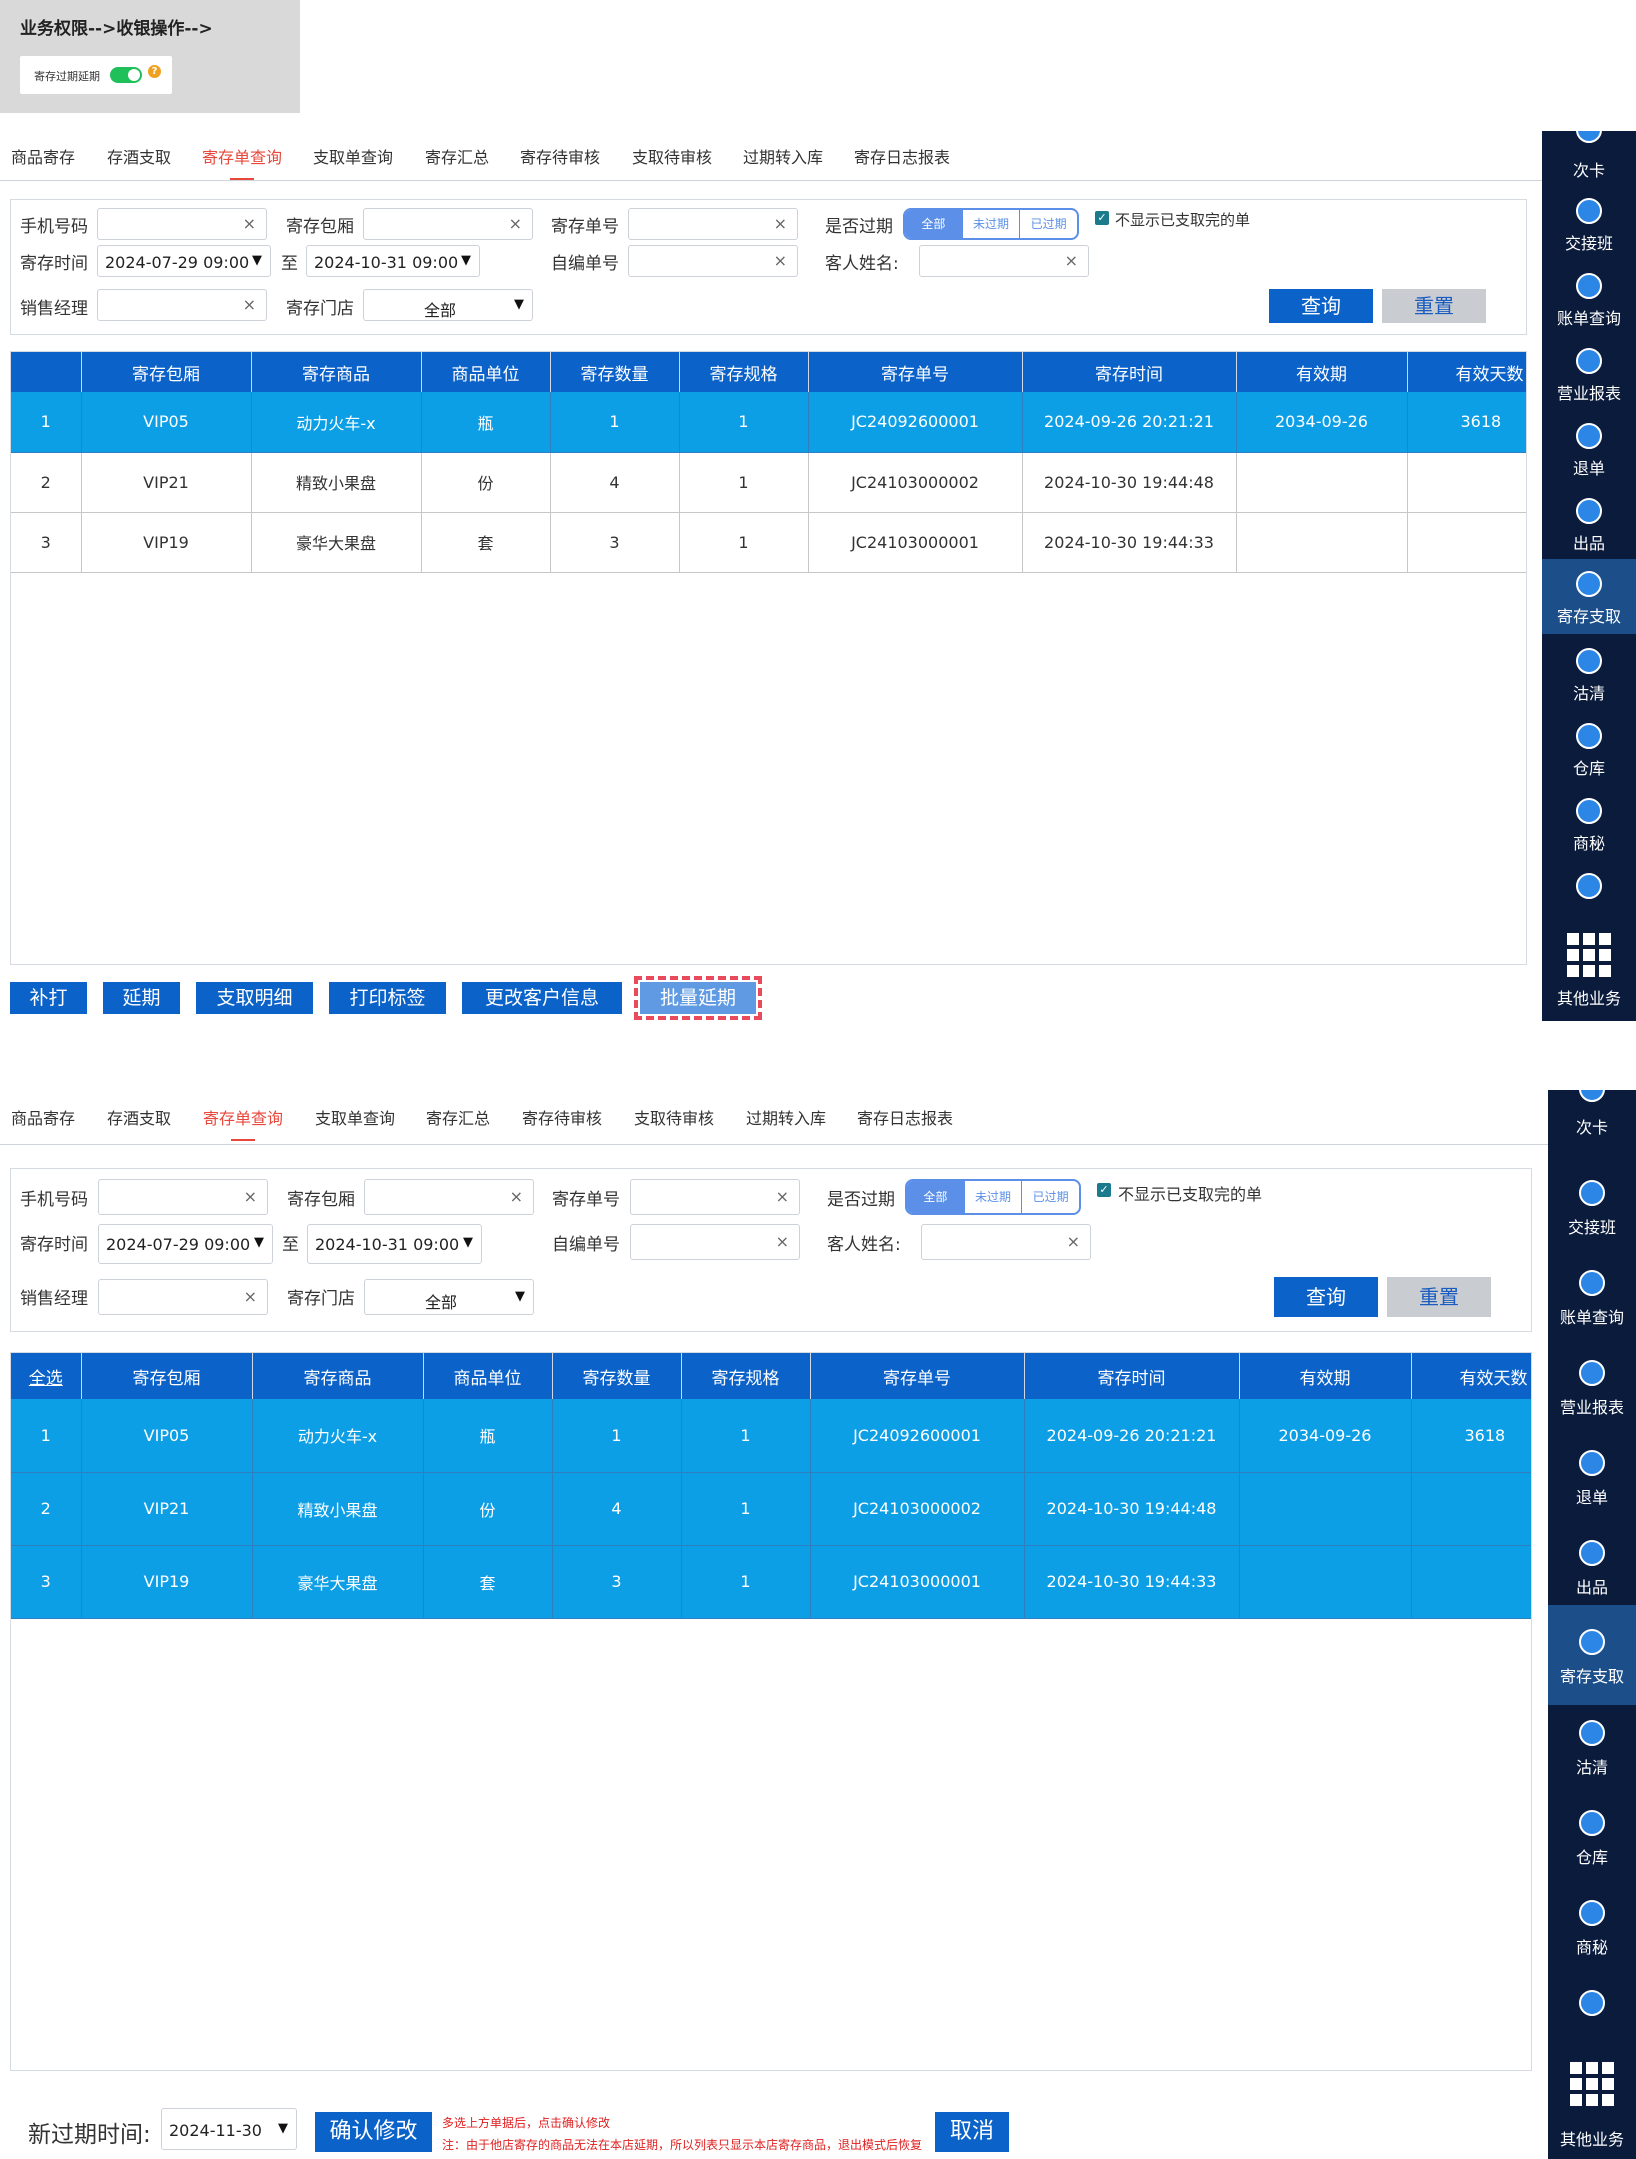  I want to click on print-label-button: 打印标签, so click(387, 998).